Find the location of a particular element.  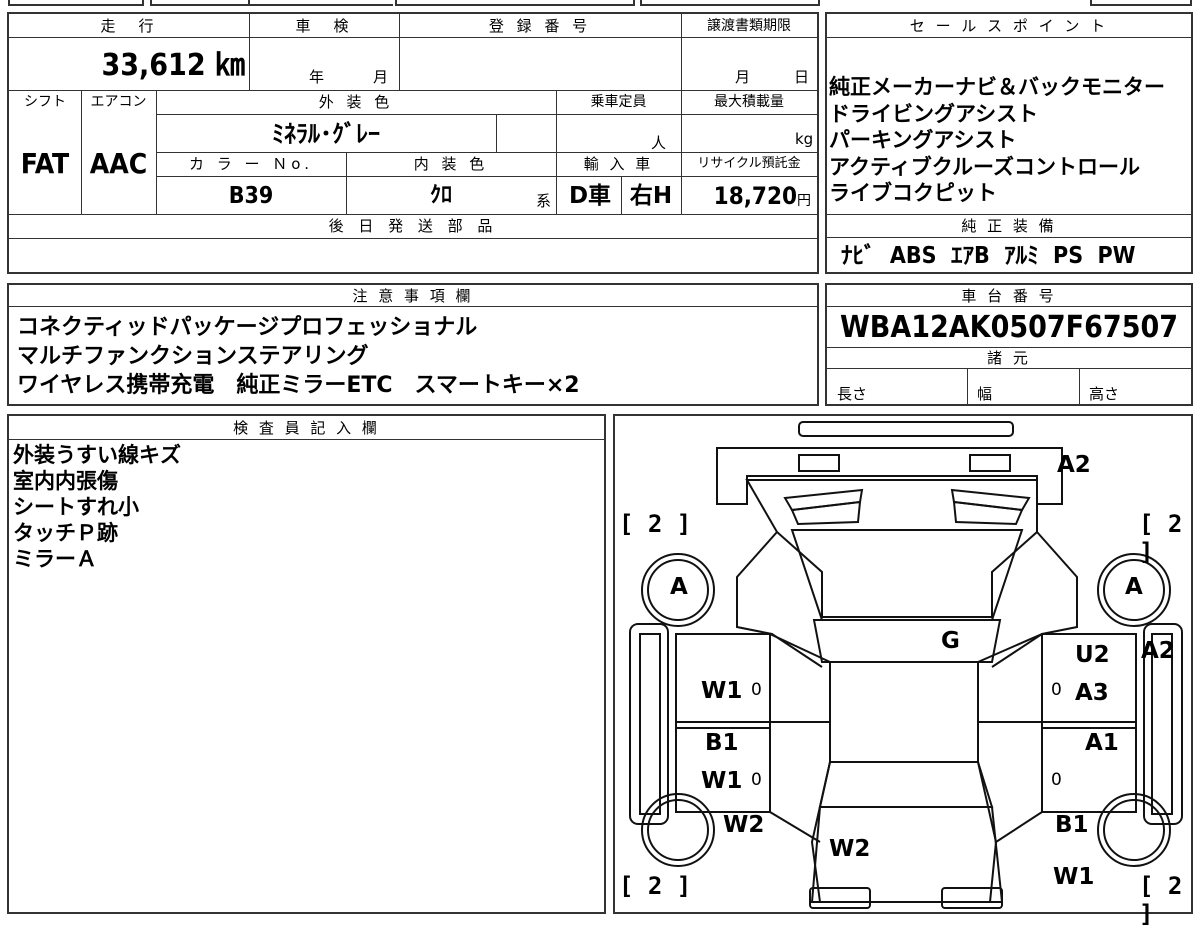

transfer-day-unit: 日 is located at coordinates (802, 77).